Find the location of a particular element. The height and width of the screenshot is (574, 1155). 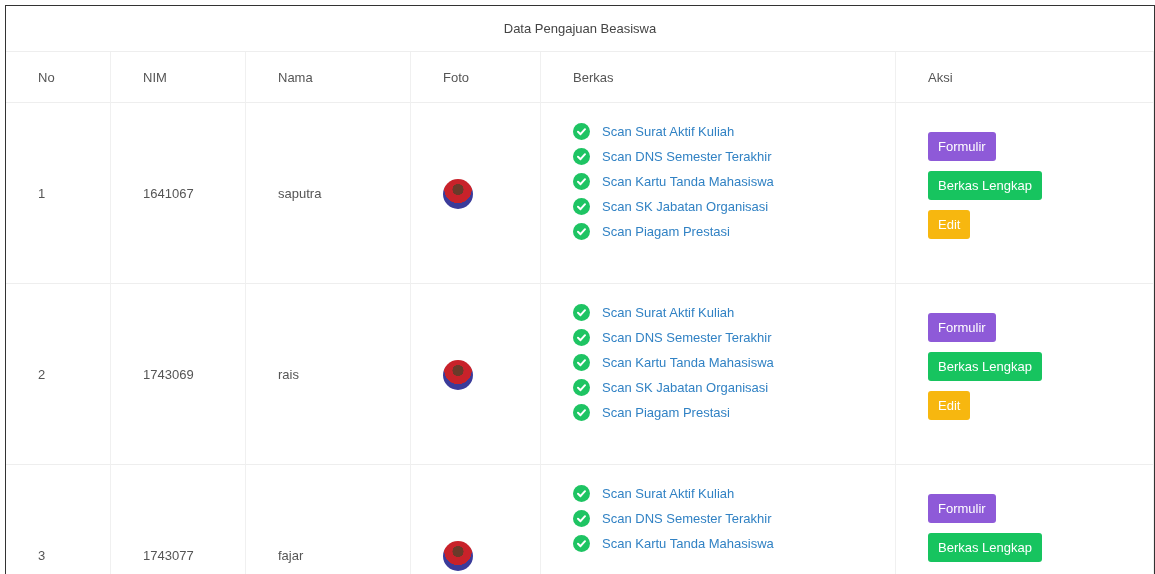

table-cell-text: 3 is located at coordinates (42, 555).